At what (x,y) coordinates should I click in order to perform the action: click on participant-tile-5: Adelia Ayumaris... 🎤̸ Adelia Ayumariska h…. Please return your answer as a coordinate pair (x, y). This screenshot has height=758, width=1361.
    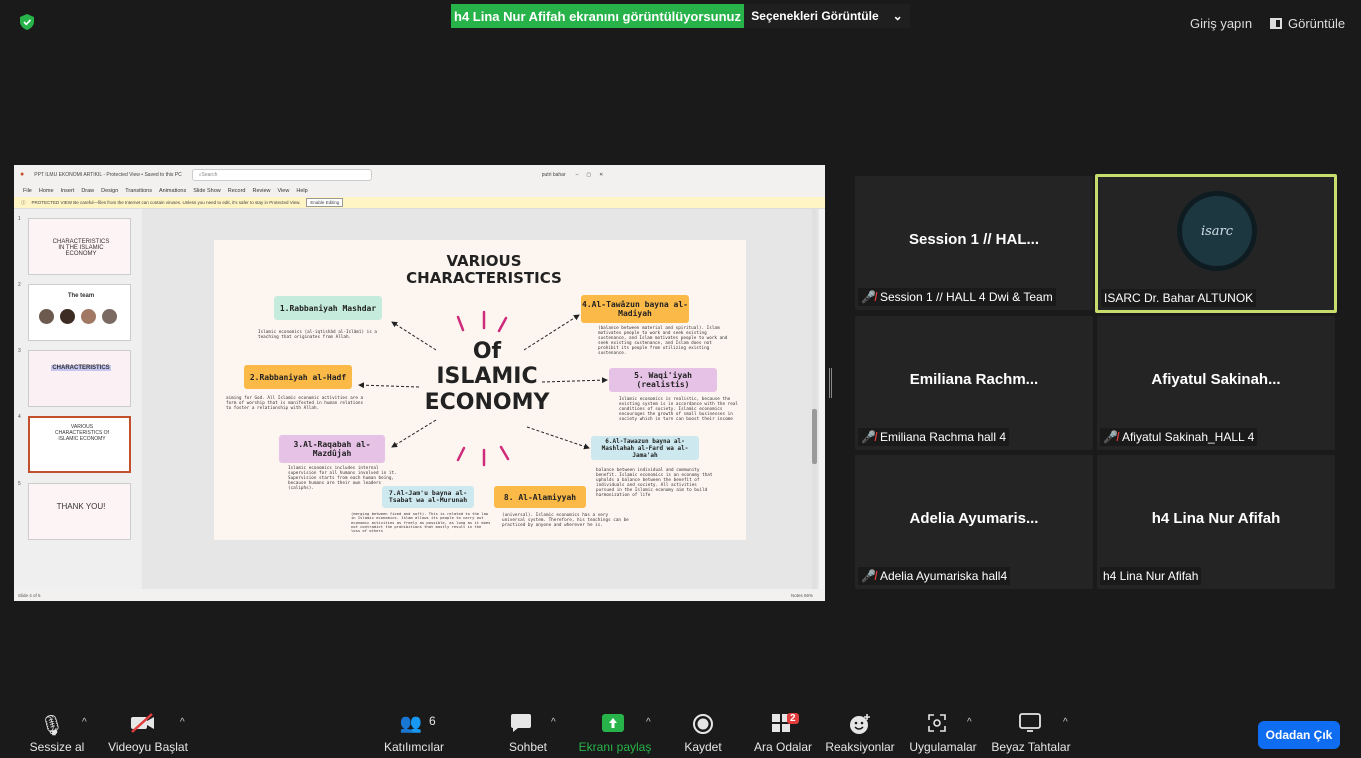
    Looking at the image, I should click on (974, 522).